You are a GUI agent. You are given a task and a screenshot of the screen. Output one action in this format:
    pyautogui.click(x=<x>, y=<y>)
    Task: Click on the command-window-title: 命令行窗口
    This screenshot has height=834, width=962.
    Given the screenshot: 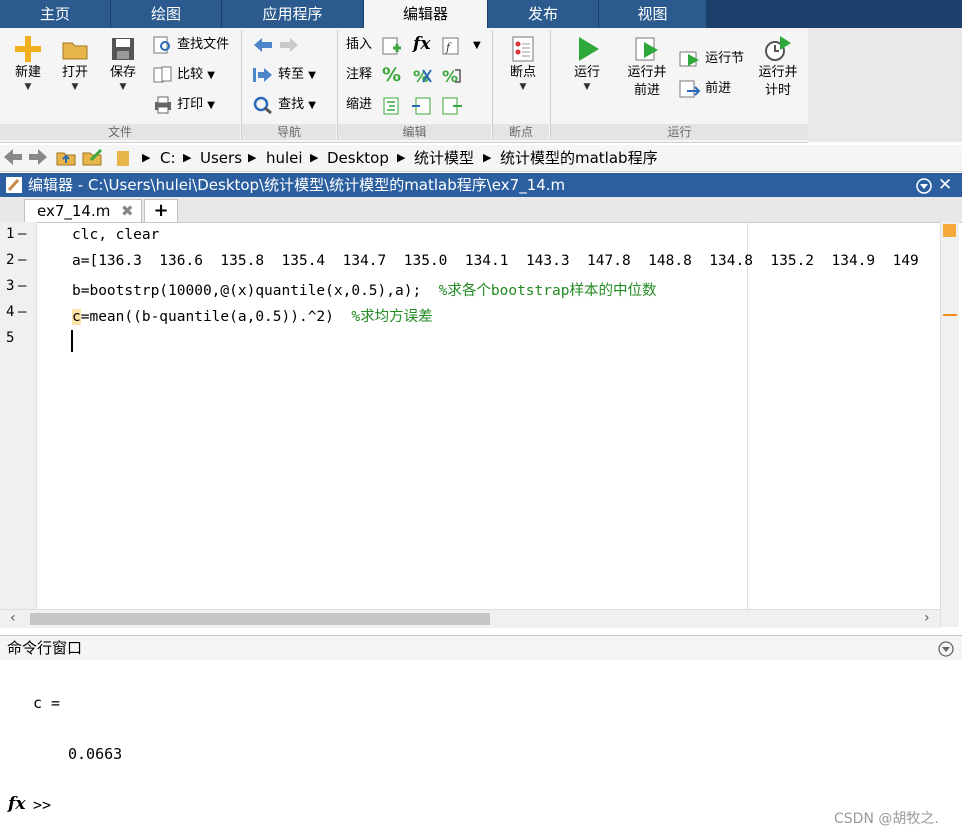 What is the action you would take?
    pyautogui.click(x=45, y=648)
    